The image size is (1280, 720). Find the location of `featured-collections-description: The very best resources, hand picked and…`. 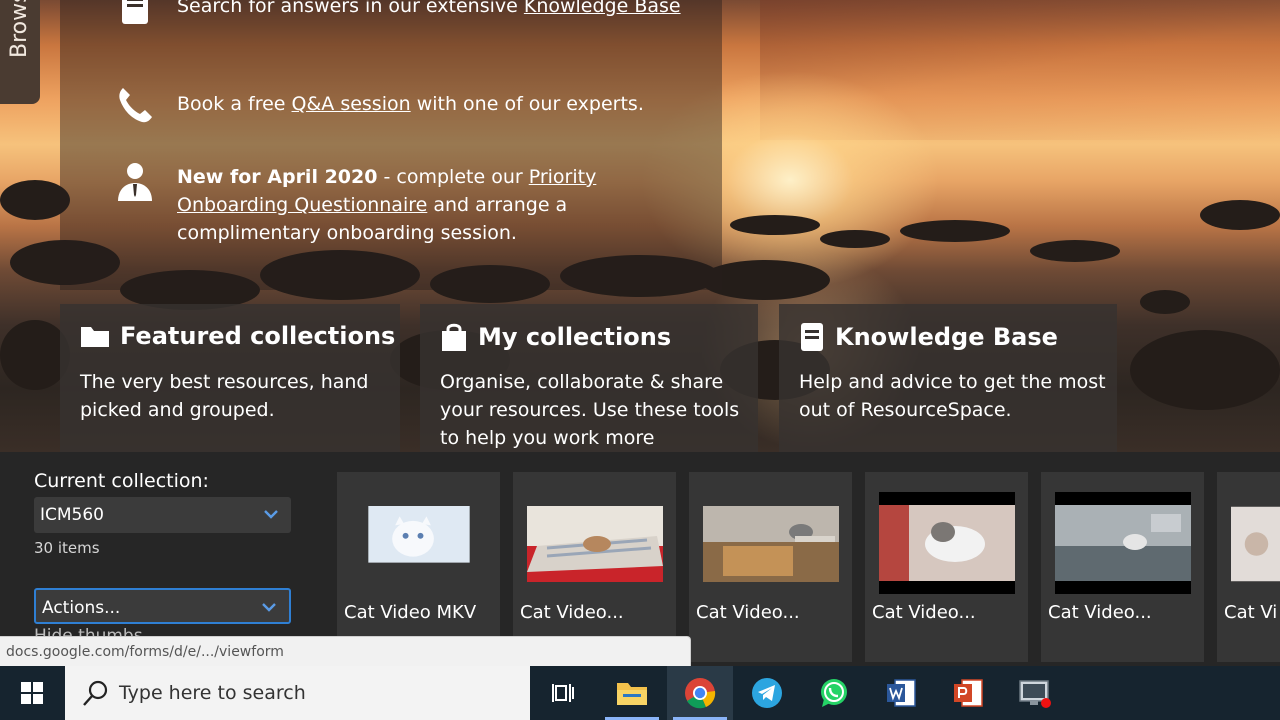

featured-collections-description: The very best resources, hand picked and… is located at coordinates (224, 396).